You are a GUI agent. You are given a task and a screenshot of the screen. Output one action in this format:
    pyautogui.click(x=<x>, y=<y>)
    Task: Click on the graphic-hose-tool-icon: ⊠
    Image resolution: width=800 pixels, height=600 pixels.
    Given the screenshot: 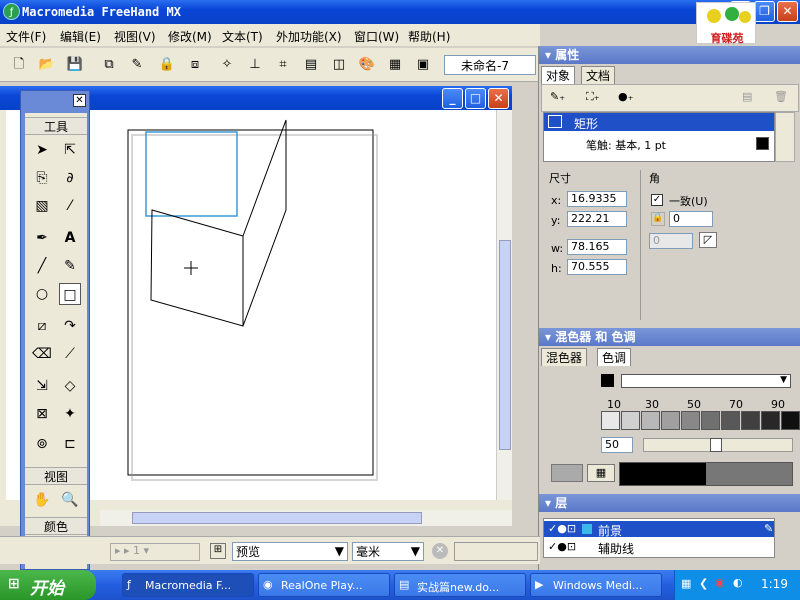 What is the action you would take?
    pyautogui.click(x=42, y=414)
    